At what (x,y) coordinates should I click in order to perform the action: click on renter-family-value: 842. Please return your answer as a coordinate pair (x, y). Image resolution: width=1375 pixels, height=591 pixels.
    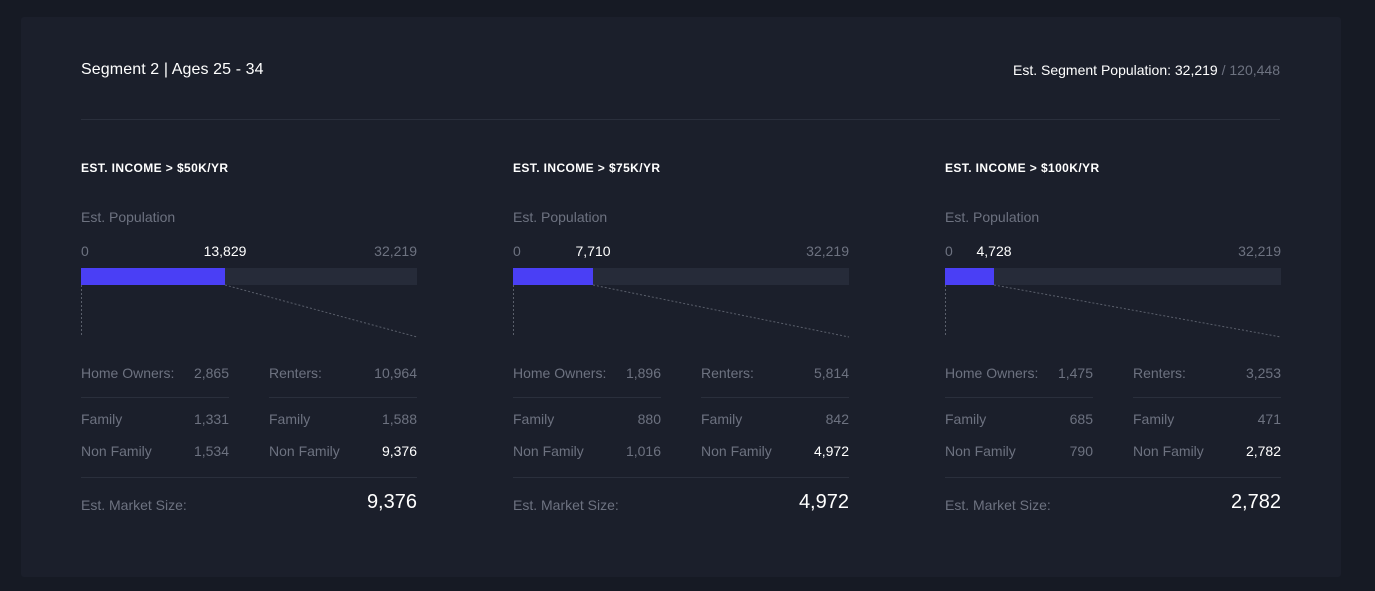
    Looking at the image, I should click on (837, 419).